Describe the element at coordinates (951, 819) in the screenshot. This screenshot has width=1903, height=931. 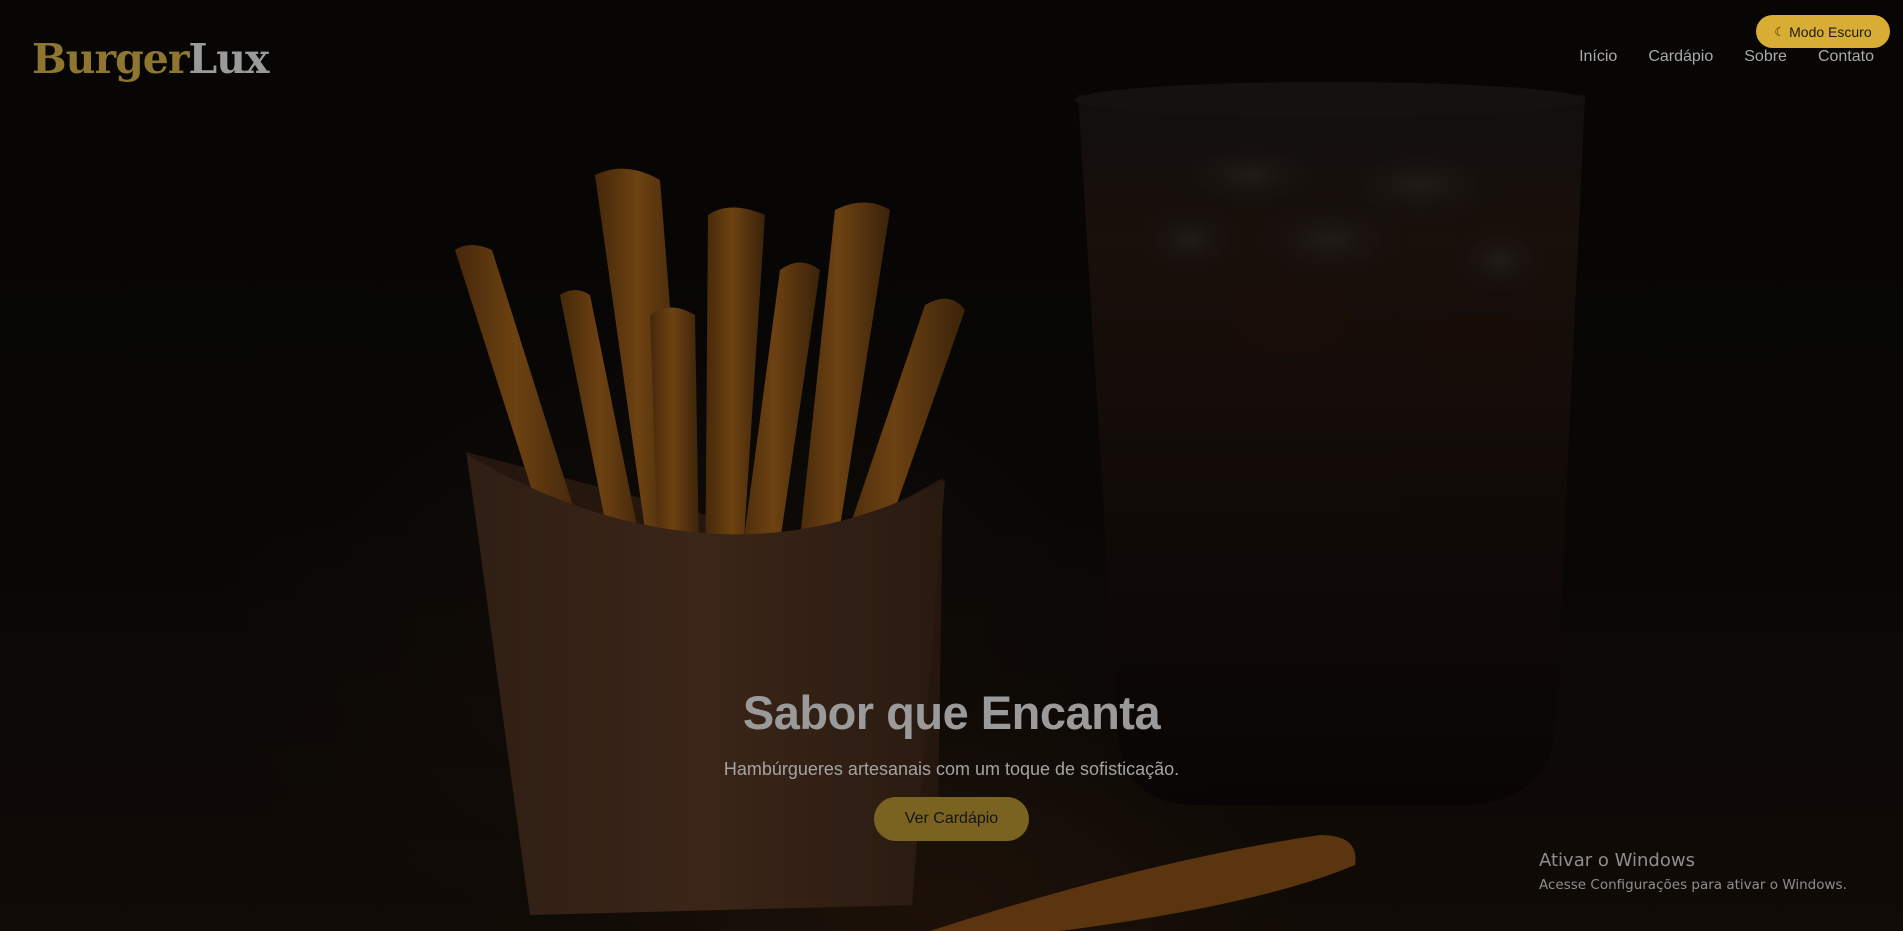
I see `view-menu-button: Ver Cardápio` at that location.